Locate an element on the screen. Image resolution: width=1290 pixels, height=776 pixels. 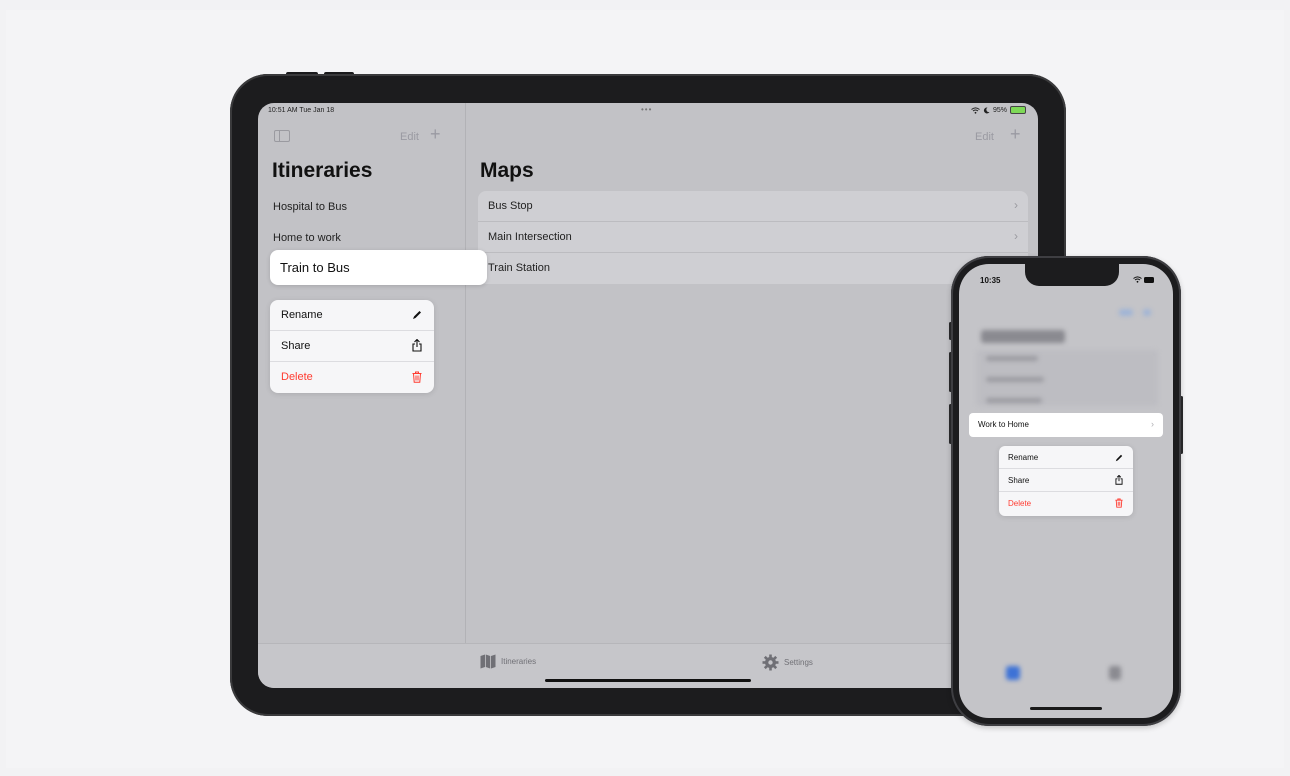
gear-icon is located at coordinates (770, 662).